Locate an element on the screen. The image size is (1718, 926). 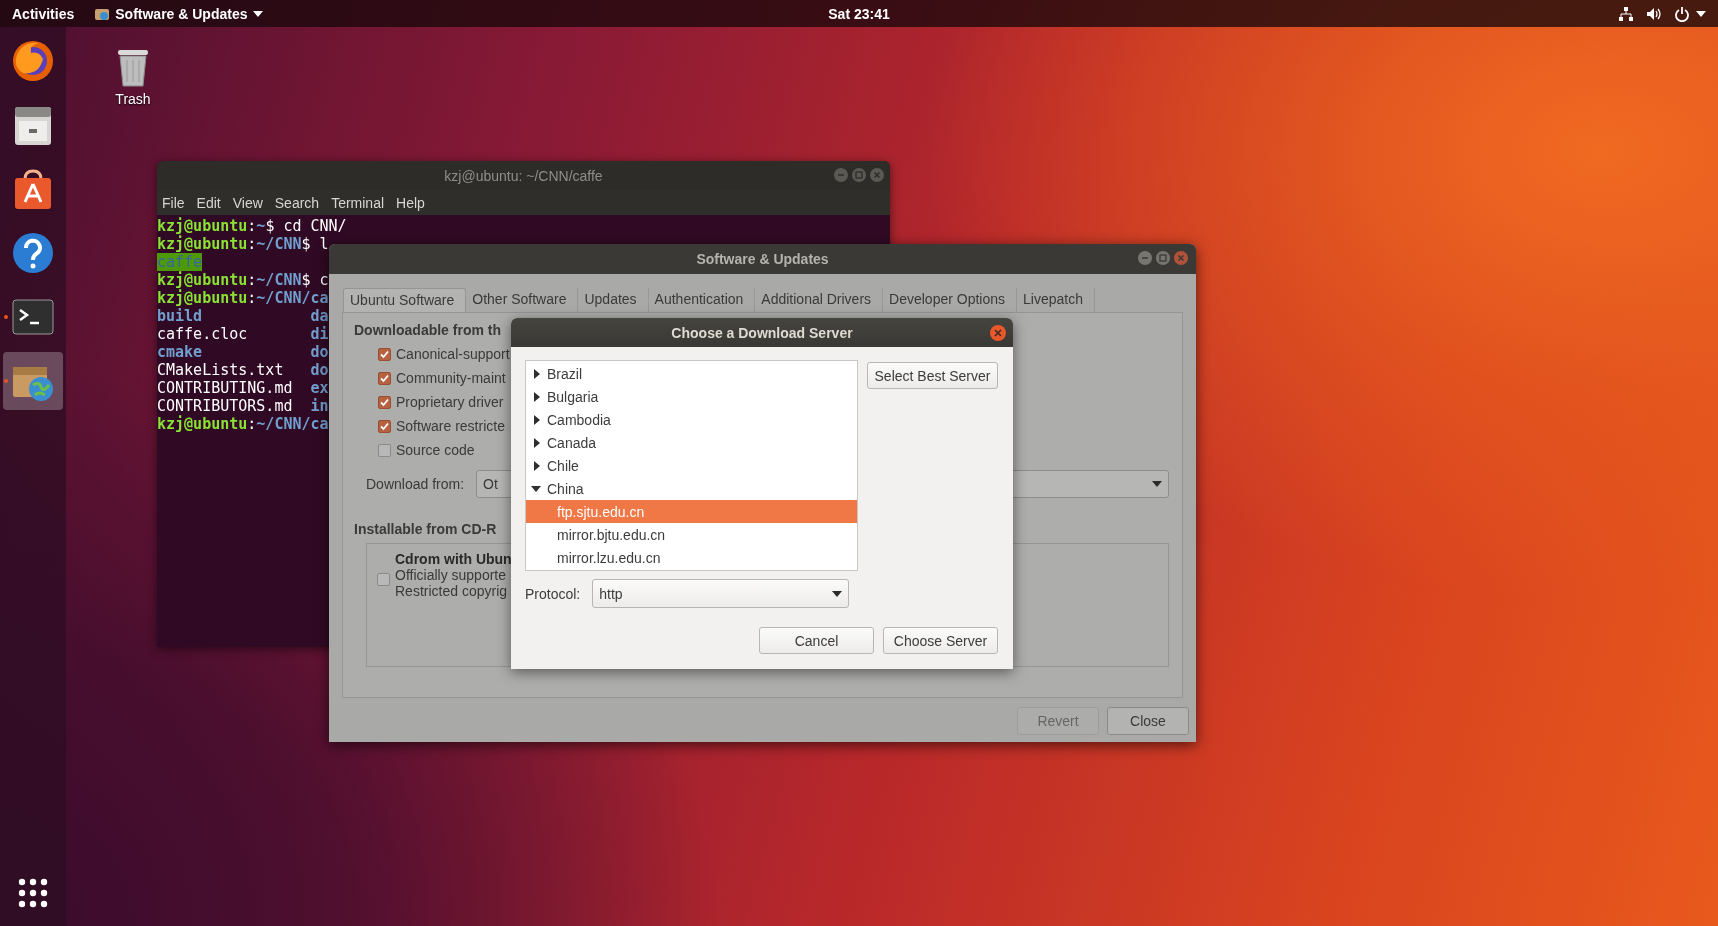
select-best-server-button: Select Best Server is located at coordinates (932, 375).